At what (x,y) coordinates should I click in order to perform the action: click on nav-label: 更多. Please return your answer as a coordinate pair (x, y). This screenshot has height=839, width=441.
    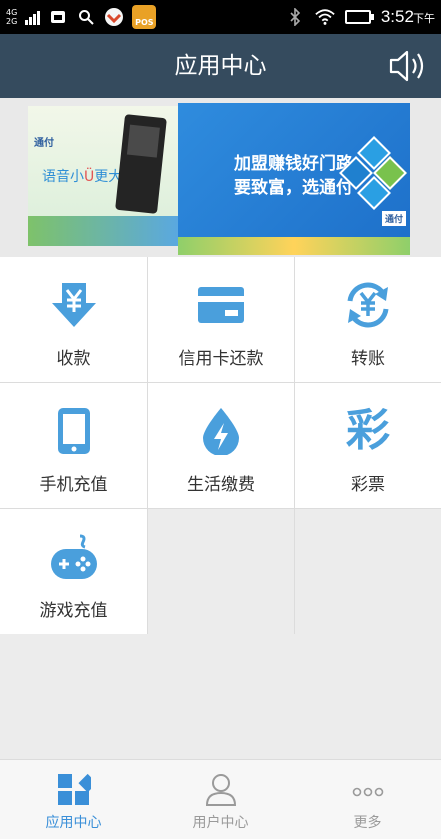
    Looking at the image, I should click on (367, 823).